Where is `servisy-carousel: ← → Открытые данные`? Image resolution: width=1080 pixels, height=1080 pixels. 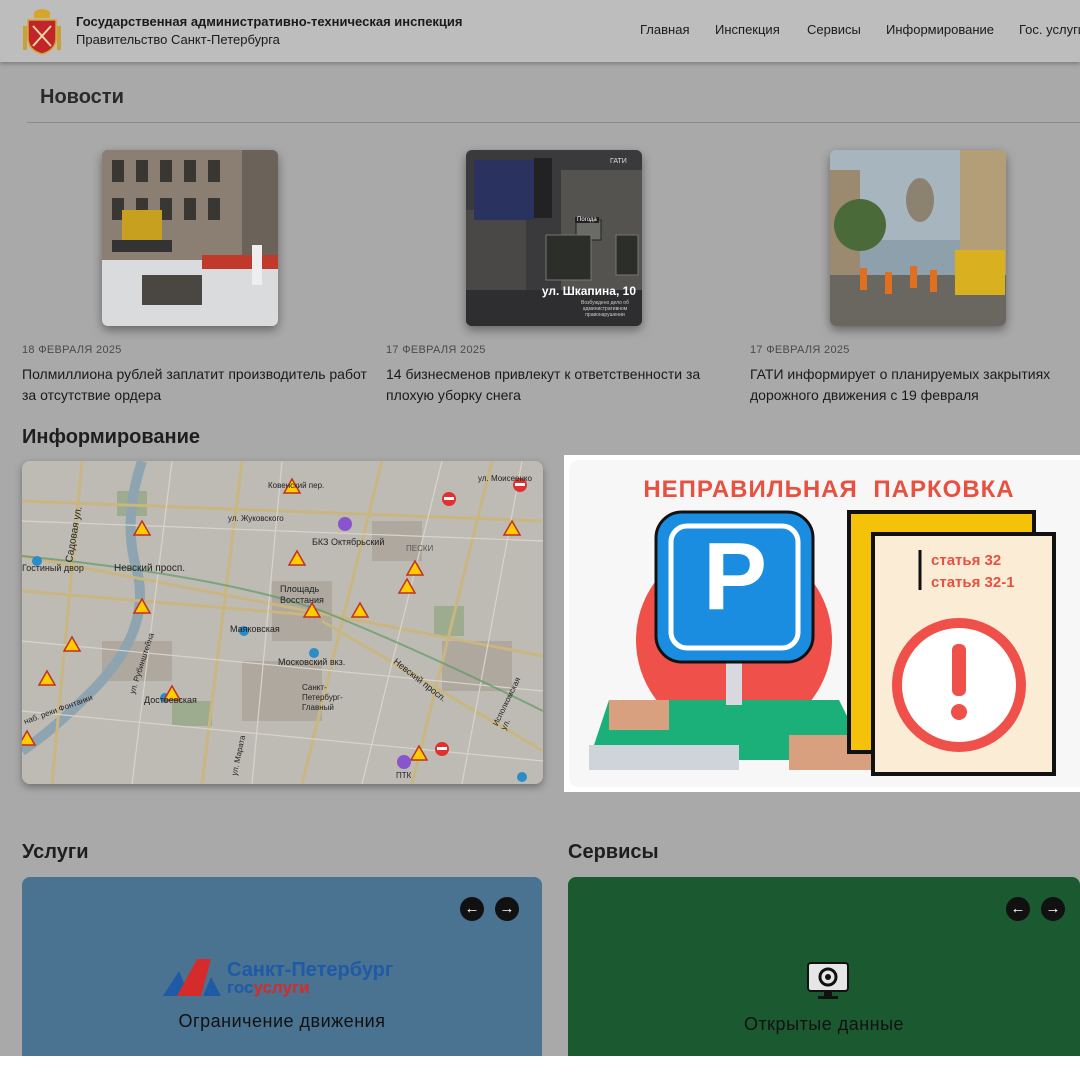
servisy-carousel: ← → Открытые данные is located at coordinates (824, 966).